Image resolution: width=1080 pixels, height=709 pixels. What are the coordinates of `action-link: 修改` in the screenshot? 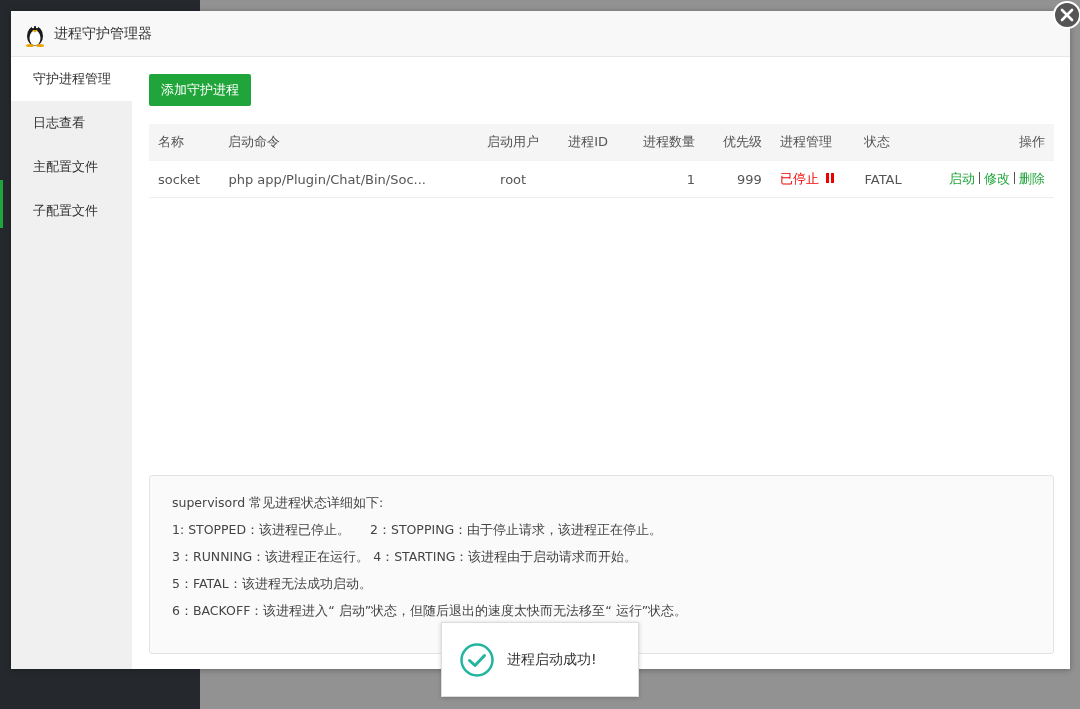 It's located at (997, 178).